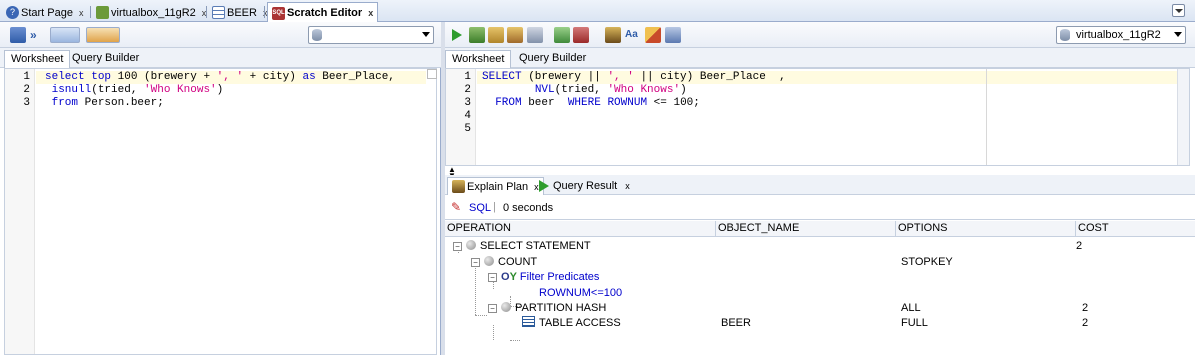  I want to click on tab-explain-plan: Explain Plan x, so click(495, 186).